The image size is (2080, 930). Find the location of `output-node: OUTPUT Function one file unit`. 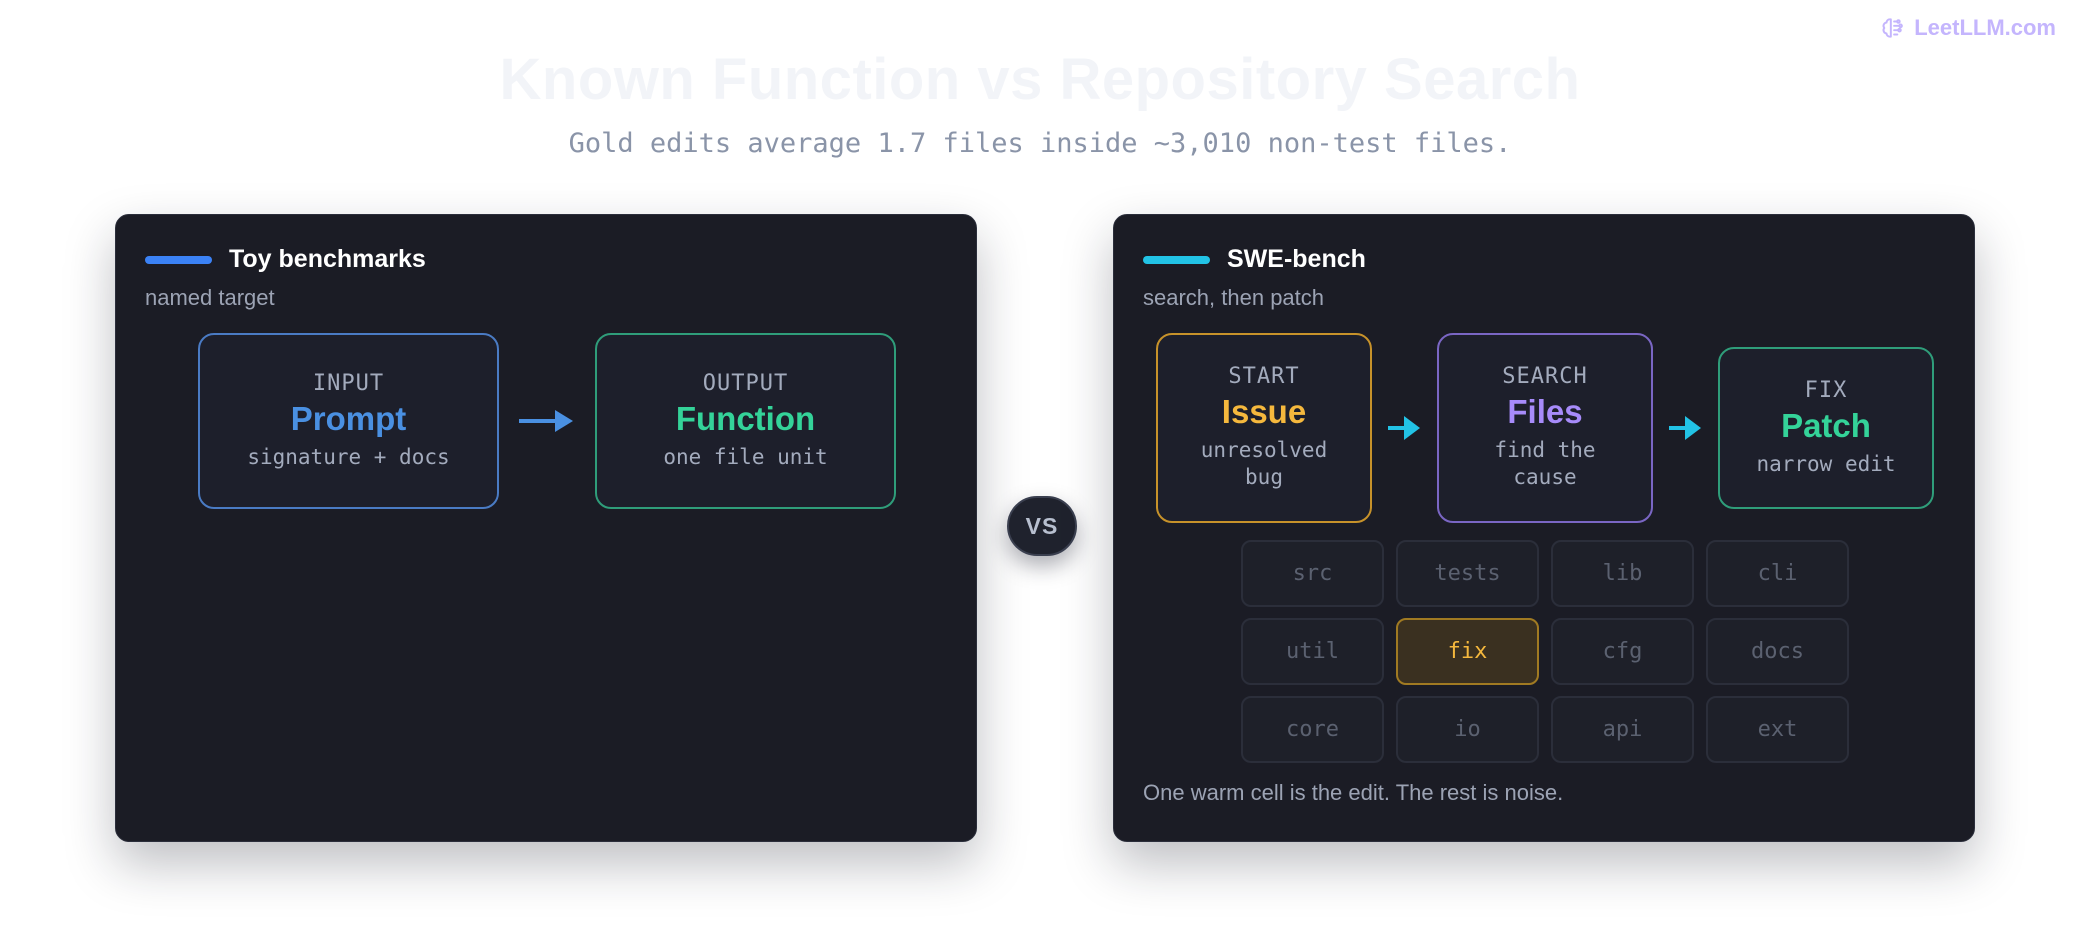

output-node: OUTPUT Function one file unit is located at coordinates (745, 421).